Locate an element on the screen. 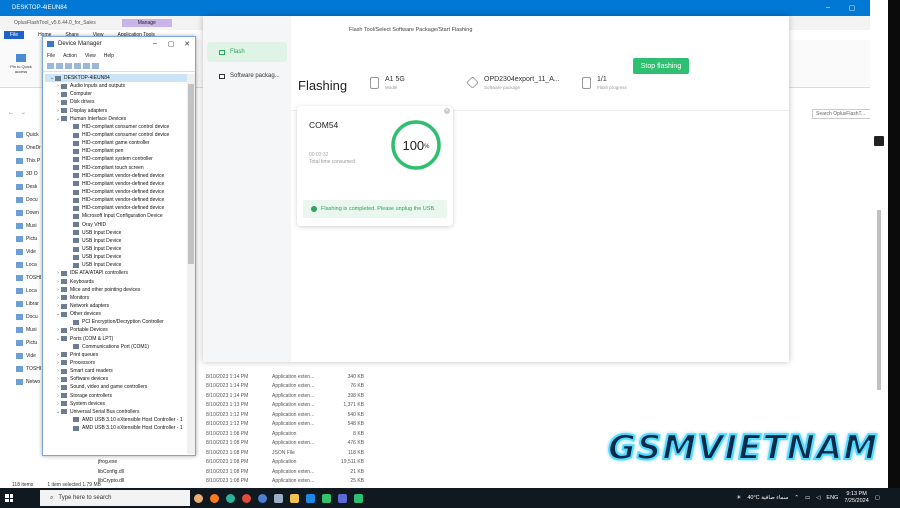 The width and height of the screenshot is (900, 508). menu-action: Action is located at coordinates (70, 56).